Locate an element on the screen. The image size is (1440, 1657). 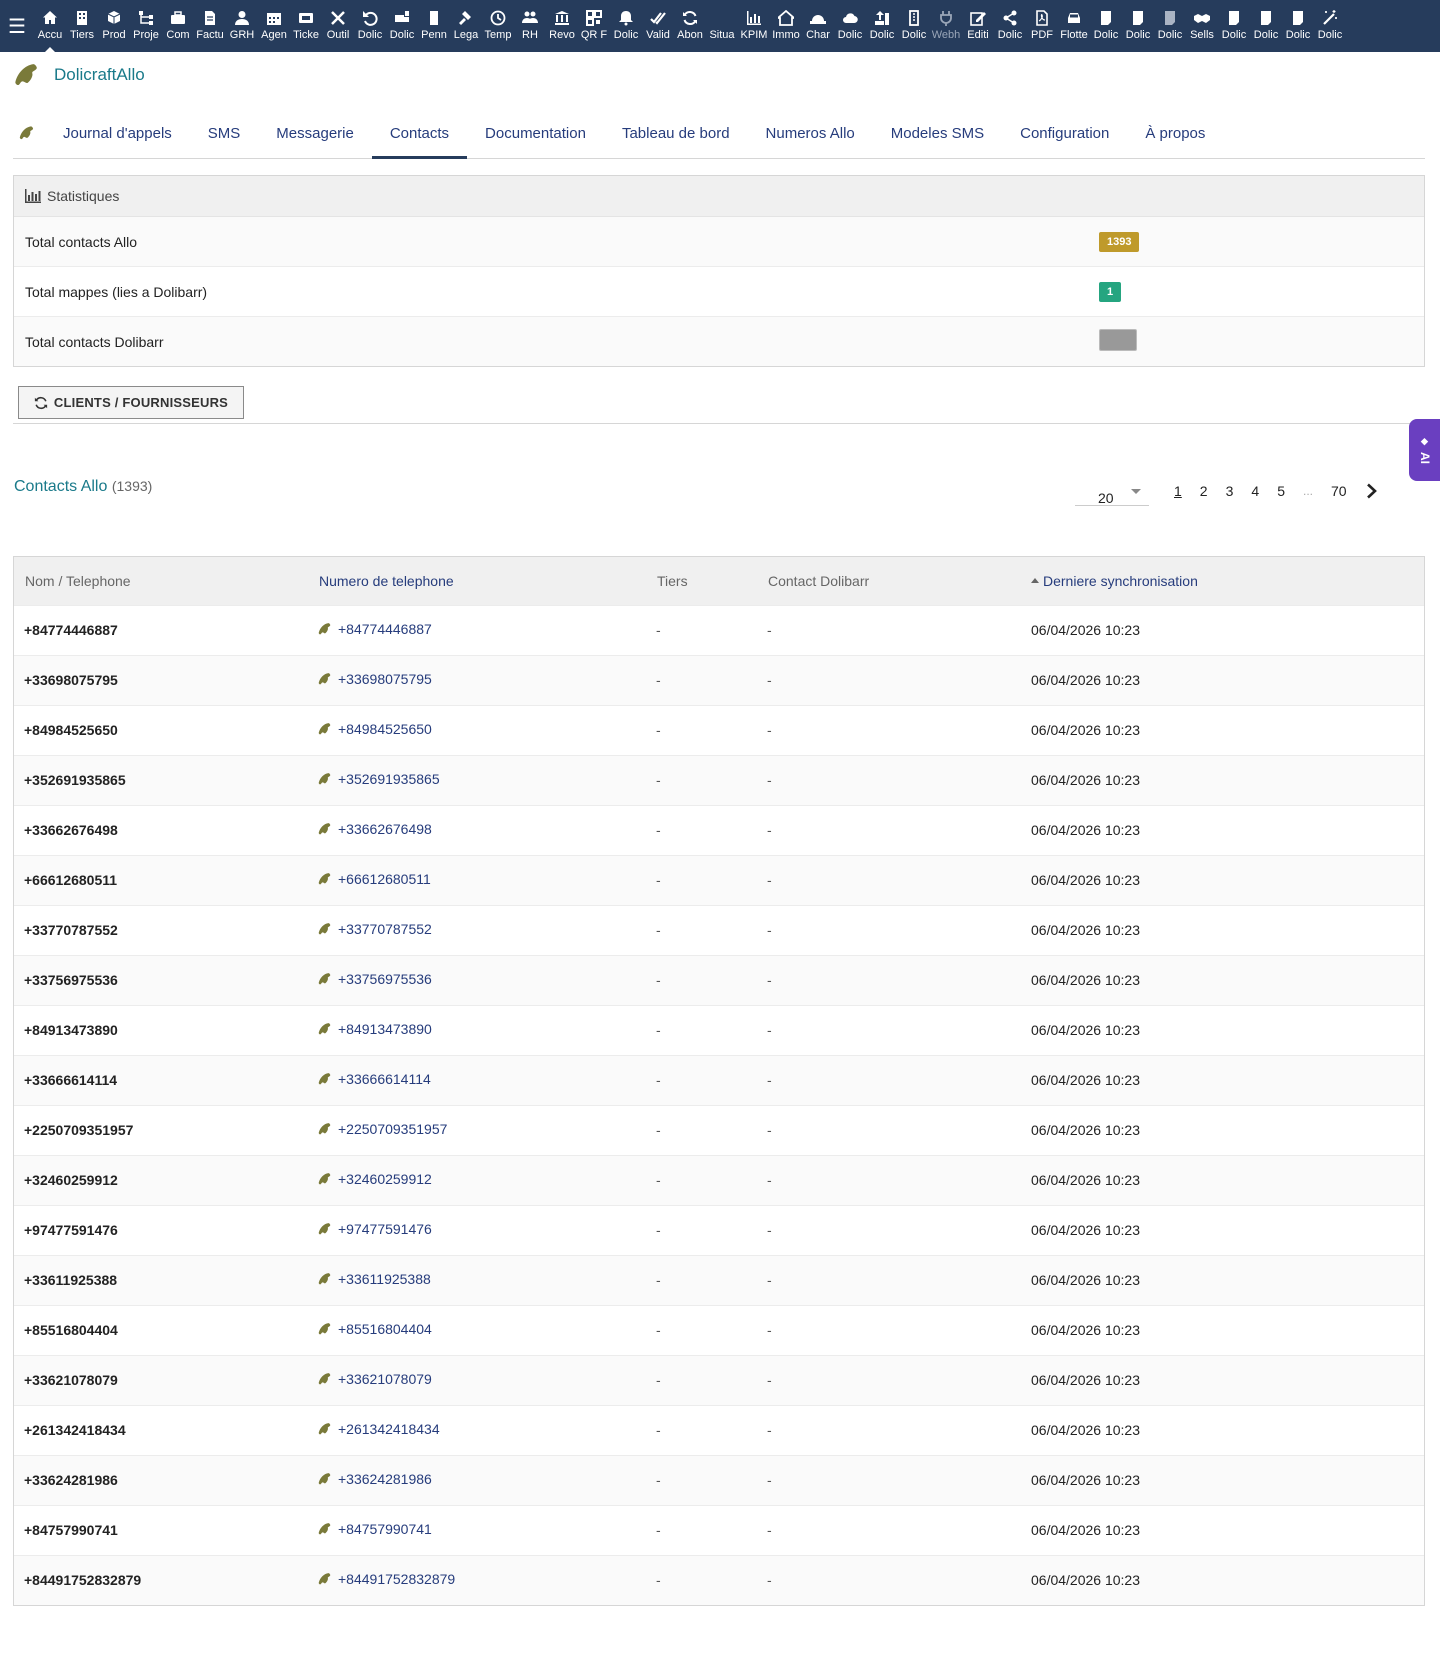
top-menu-item: Immo is located at coordinates (786, 26).